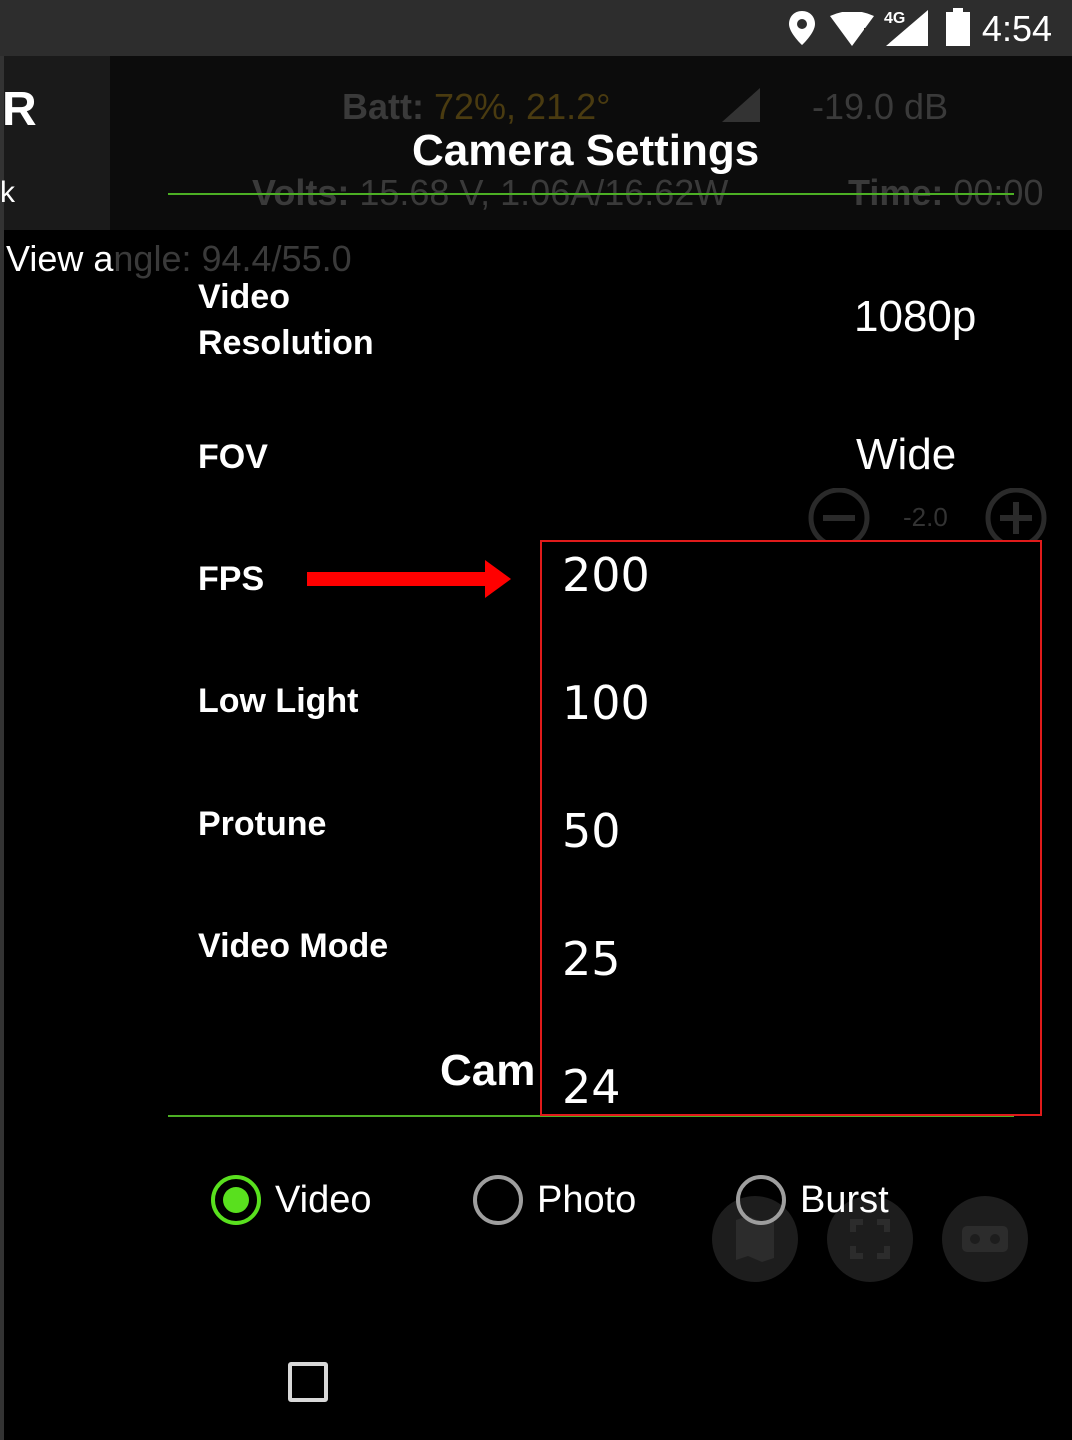 The image size is (1072, 1440). What do you see at coordinates (231, 579) in the screenshot?
I see `setting-label-fps: FPS` at bounding box center [231, 579].